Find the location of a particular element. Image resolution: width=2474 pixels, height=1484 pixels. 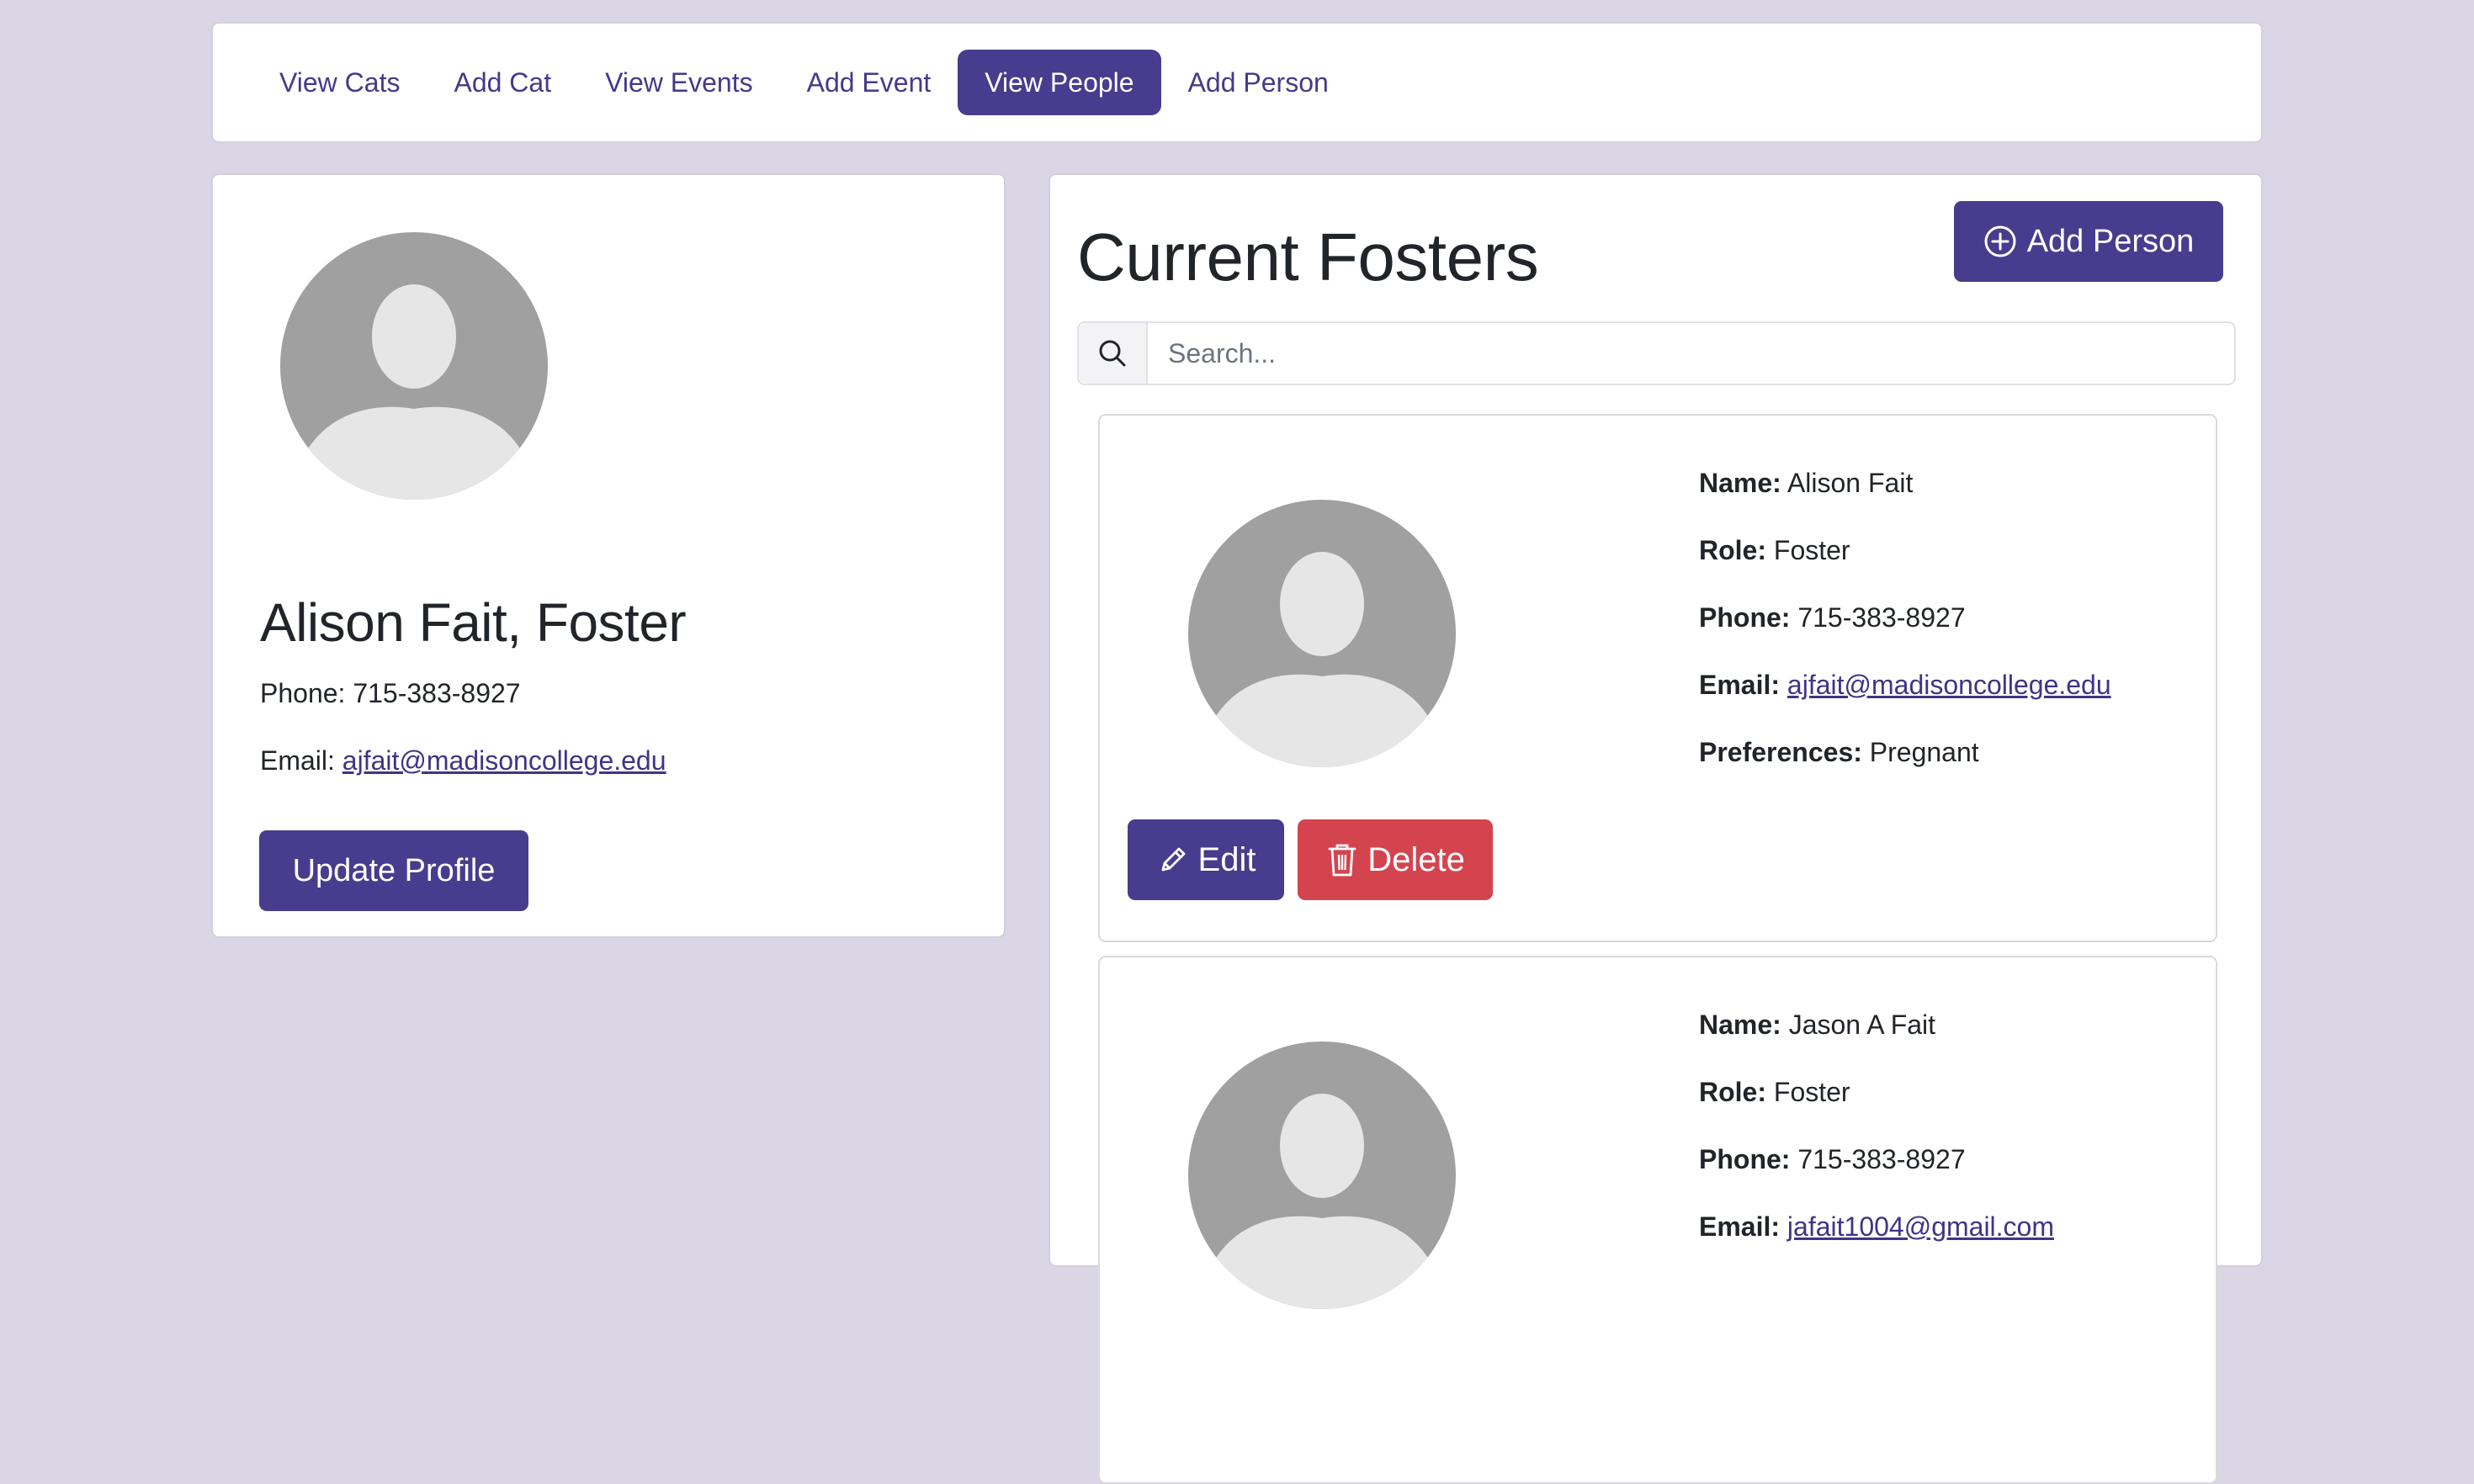

nav-add-cat: Add Cat is located at coordinates (502, 82).